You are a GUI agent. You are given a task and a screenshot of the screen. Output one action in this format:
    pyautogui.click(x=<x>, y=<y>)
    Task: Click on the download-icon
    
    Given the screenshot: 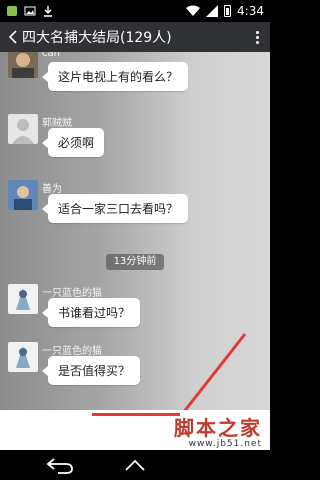 What is the action you would take?
    pyautogui.click(x=48, y=11)
    